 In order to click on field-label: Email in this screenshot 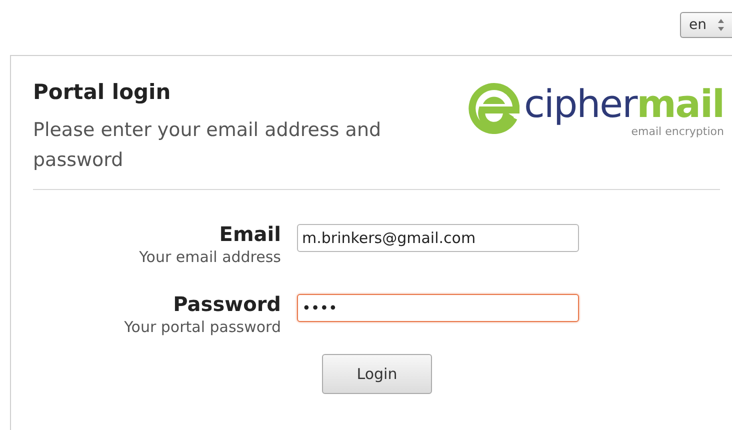, I will do `click(250, 234)`.